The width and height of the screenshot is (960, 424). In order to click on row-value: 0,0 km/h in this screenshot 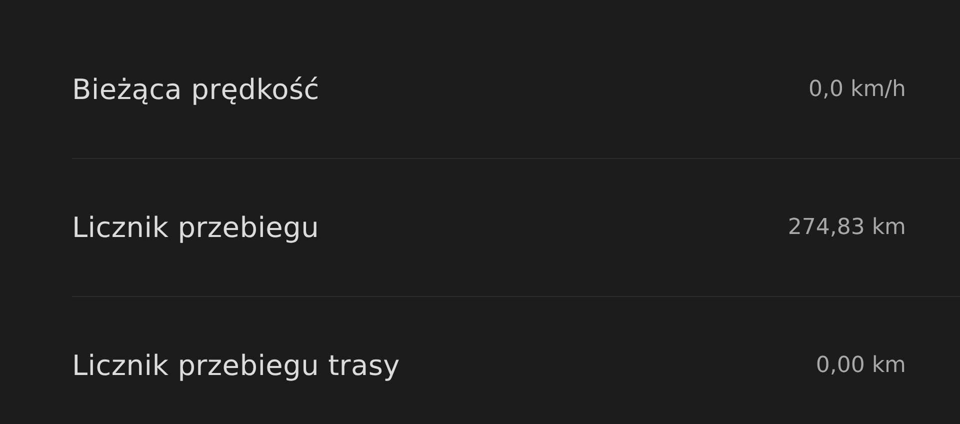, I will do `click(857, 89)`.